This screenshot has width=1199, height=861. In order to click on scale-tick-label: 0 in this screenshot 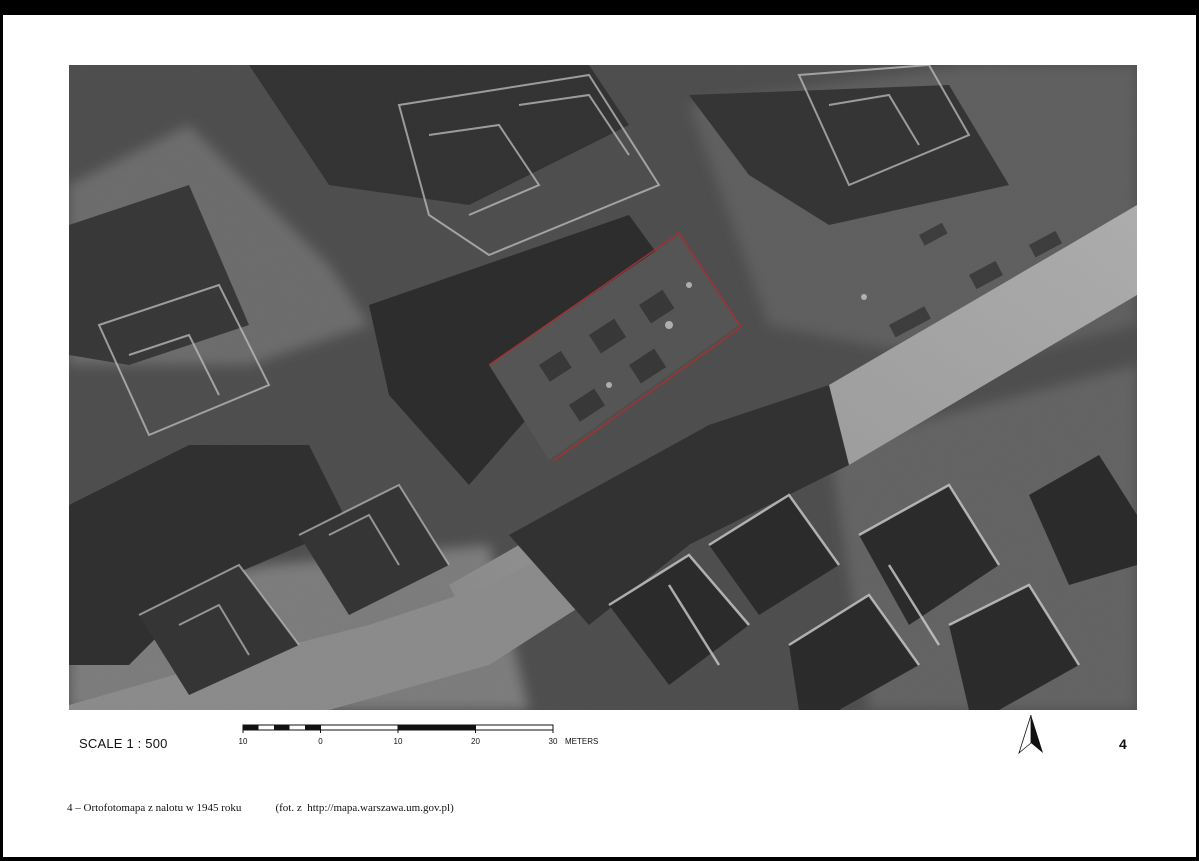, I will do `click(320, 741)`.